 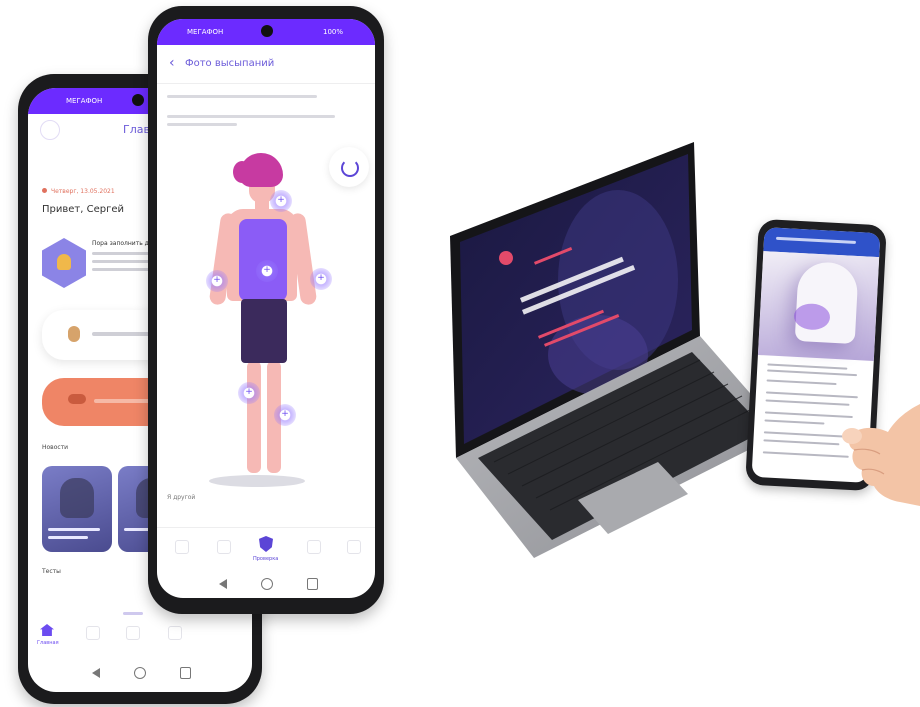 I want to click on bottom-nav: Проверка, so click(x=266, y=549).